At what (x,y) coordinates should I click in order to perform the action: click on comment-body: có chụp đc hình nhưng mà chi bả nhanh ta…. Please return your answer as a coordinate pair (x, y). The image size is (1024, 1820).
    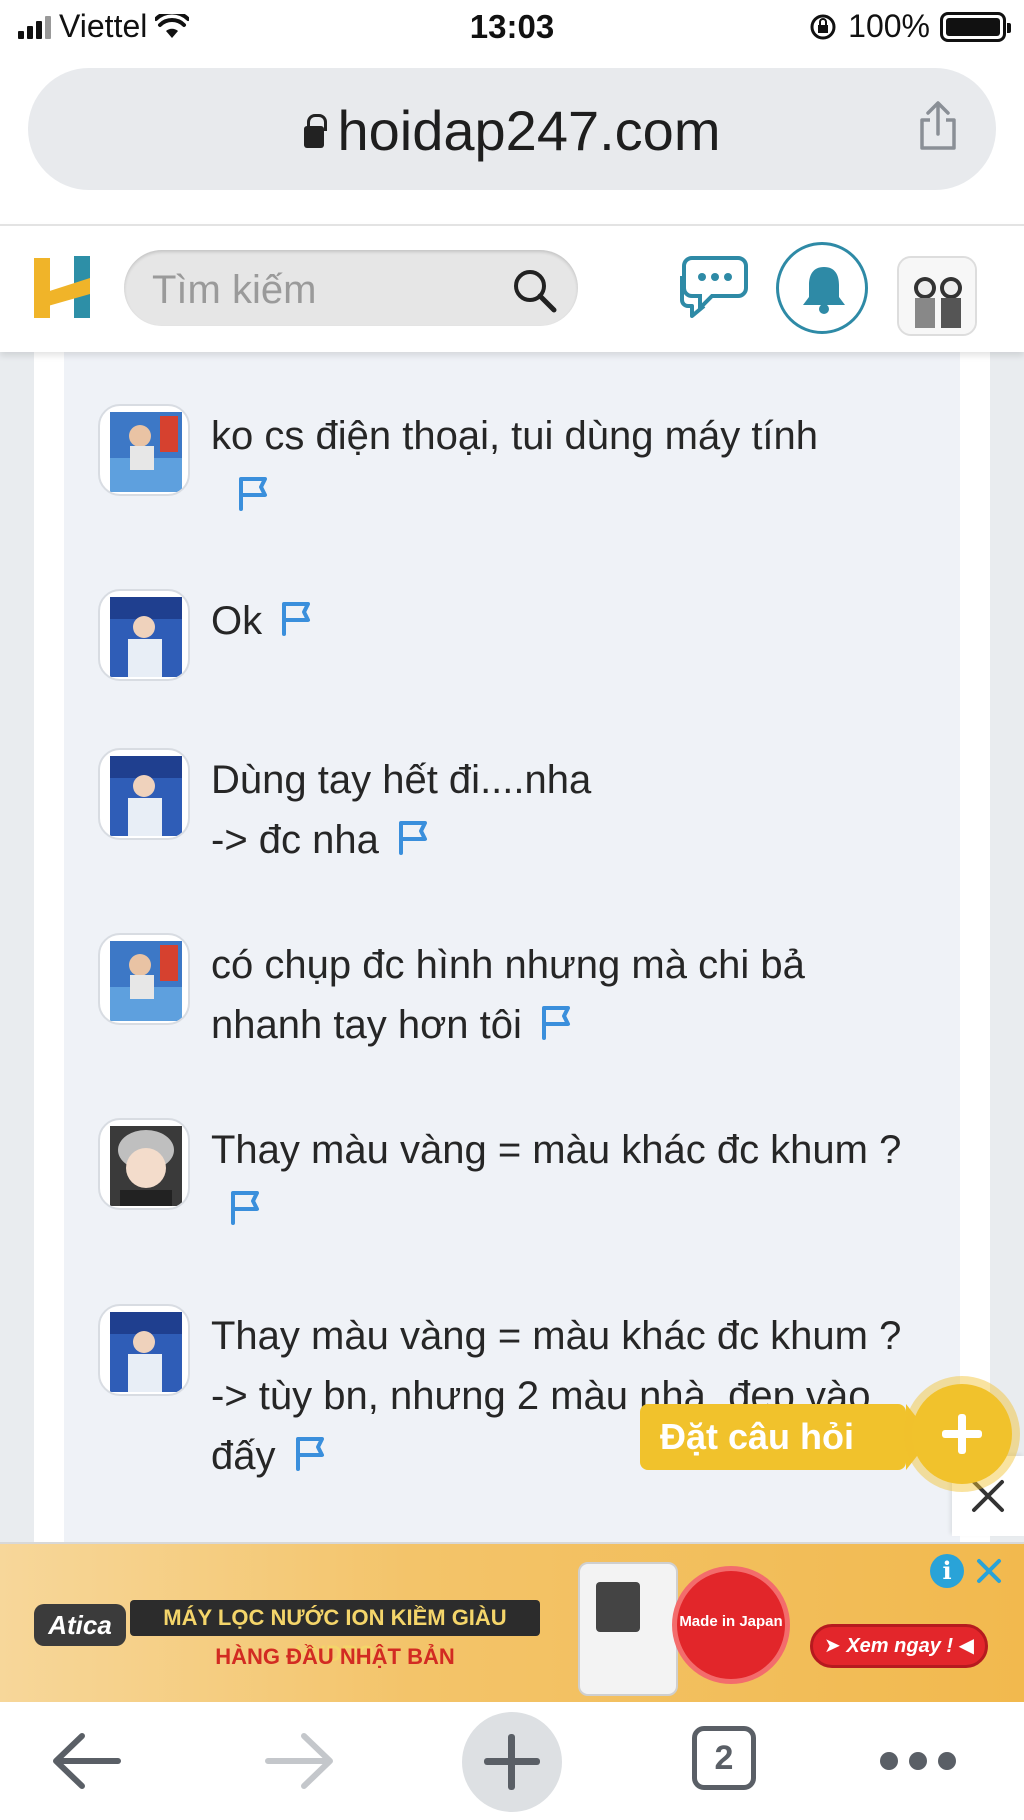
    Looking at the image, I should click on (561, 995).